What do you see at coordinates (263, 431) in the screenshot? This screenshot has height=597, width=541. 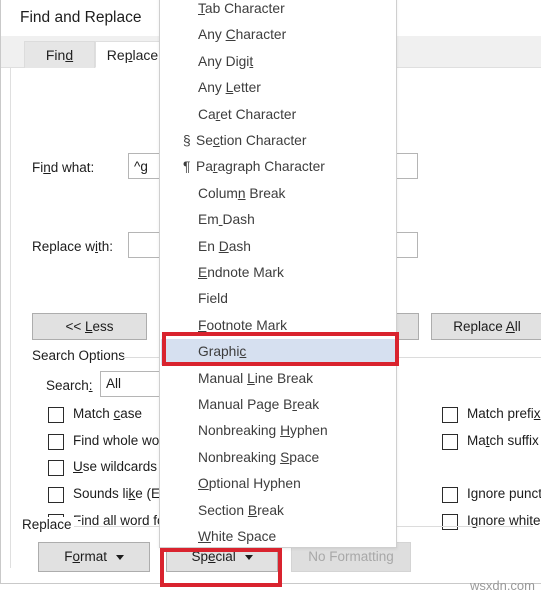 I see `special-menu-item-label: Nonbreaking Hyphen` at bounding box center [263, 431].